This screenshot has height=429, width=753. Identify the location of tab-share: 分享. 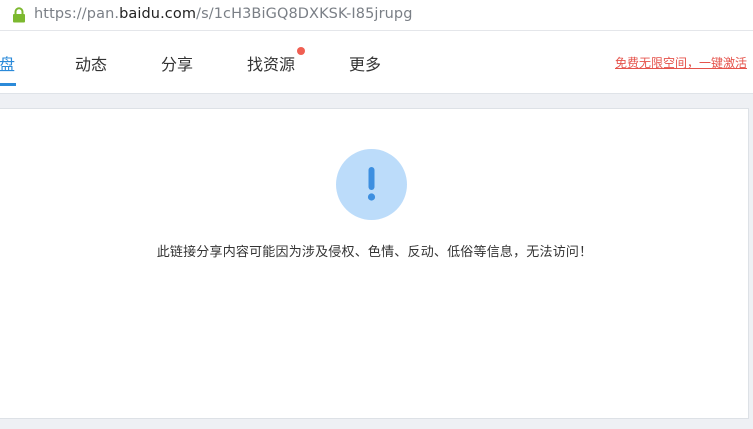
(177, 63).